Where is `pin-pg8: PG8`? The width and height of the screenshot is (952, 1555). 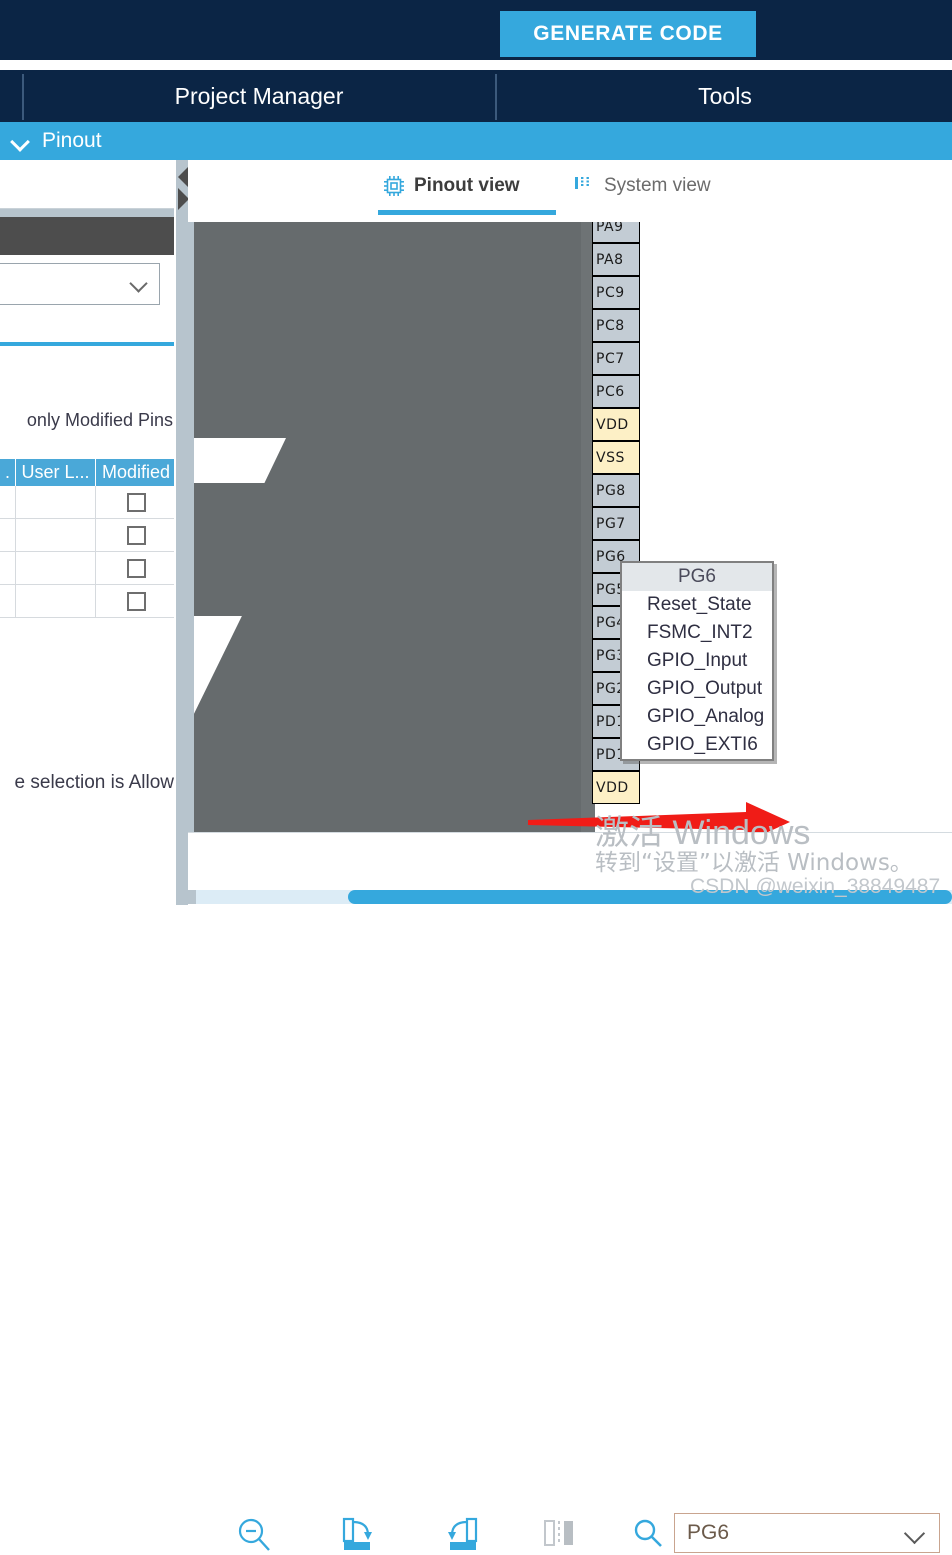 pin-pg8: PG8 is located at coordinates (616, 490).